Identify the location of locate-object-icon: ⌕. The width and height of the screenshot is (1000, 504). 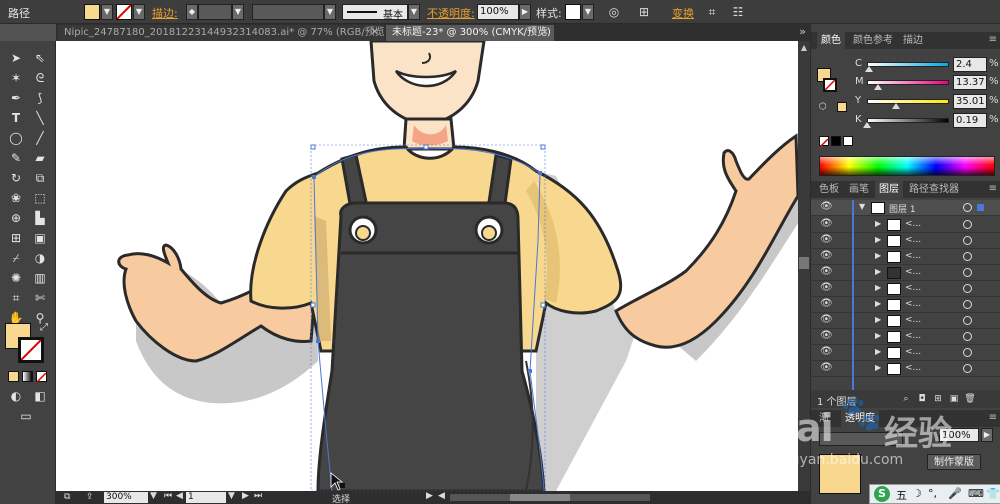
(906, 399).